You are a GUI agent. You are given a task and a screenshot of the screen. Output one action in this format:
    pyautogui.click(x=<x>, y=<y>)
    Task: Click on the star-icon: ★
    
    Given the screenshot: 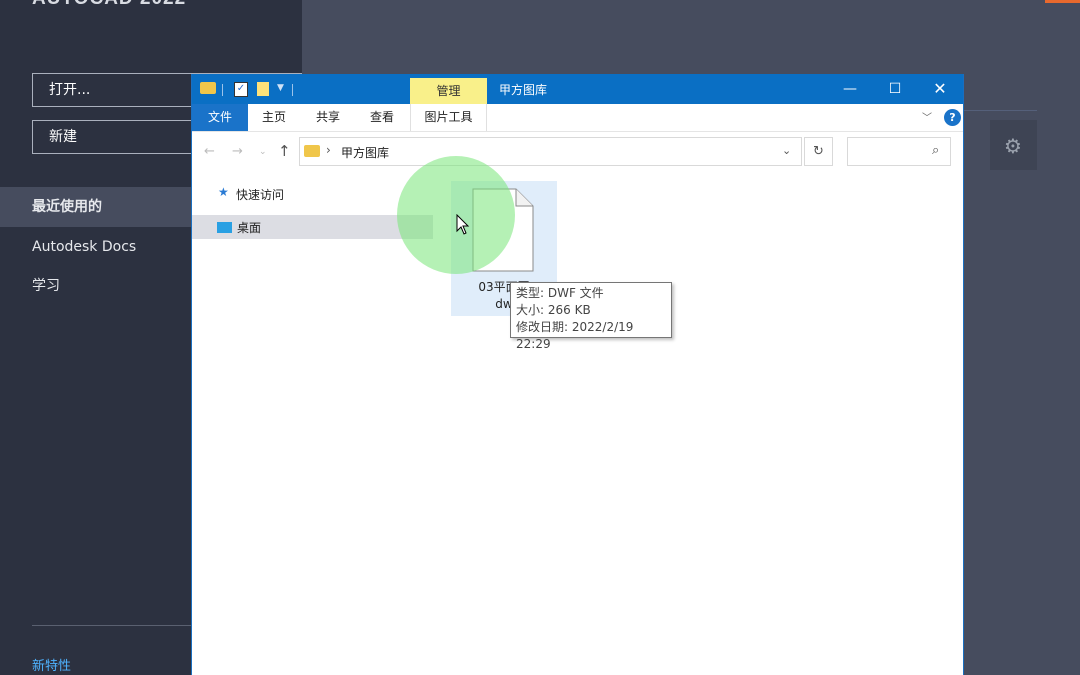 What is the action you would take?
    pyautogui.click(x=223, y=192)
    